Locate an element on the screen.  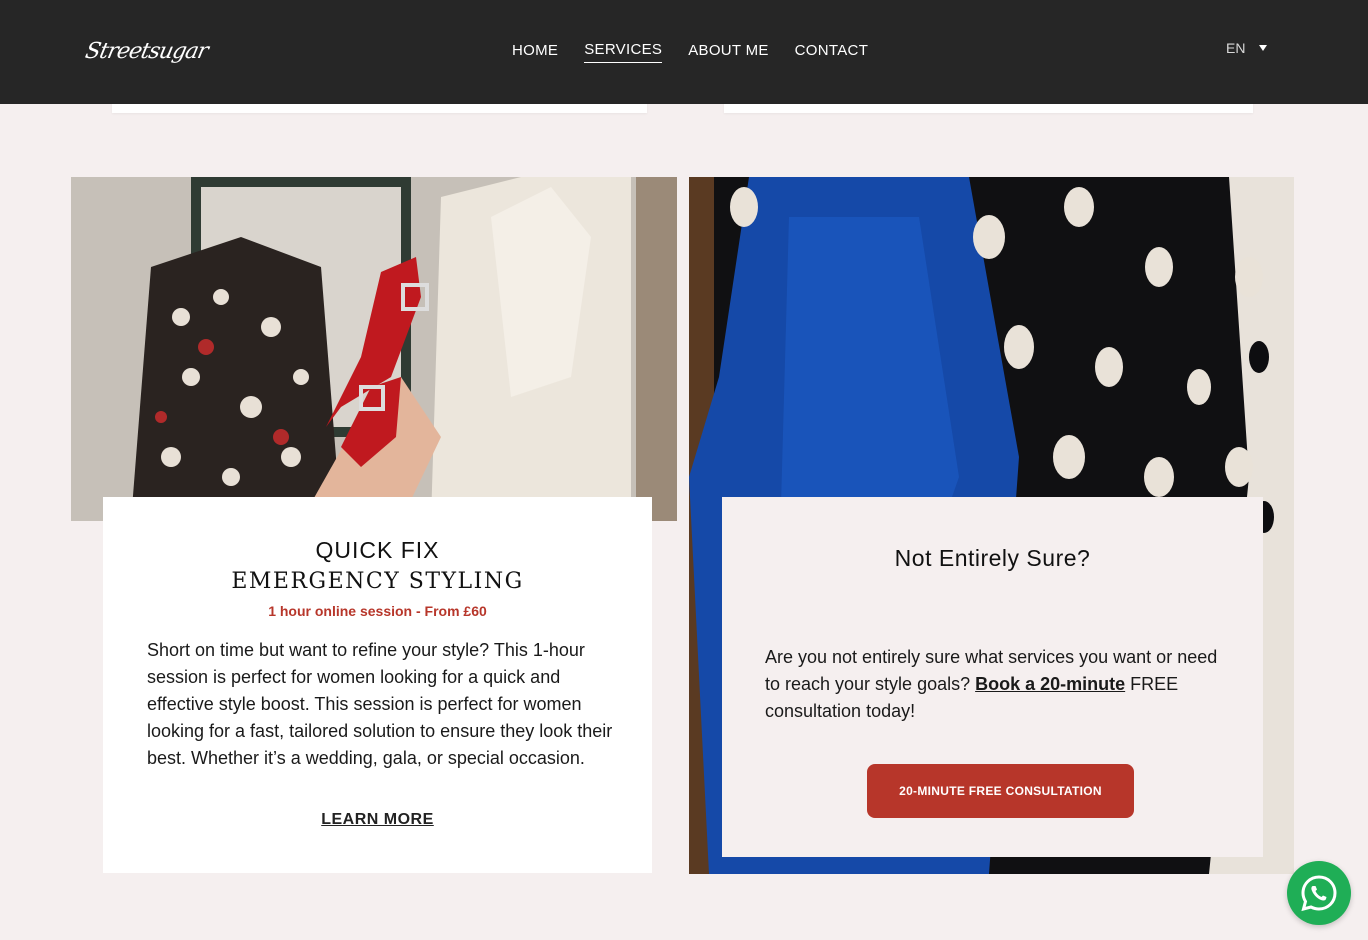
whatsapp-button is located at coordinates (1319, 893).